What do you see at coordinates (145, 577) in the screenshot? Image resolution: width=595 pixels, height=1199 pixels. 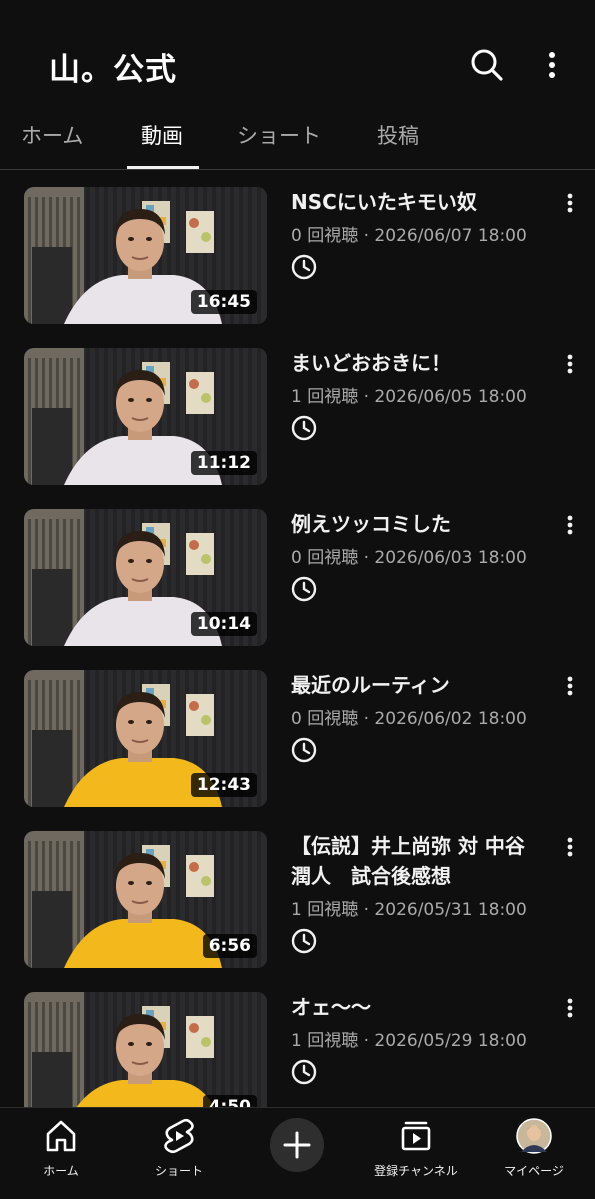 I see `video-thumbnail: 10:14` at bounding box center [145, 577].